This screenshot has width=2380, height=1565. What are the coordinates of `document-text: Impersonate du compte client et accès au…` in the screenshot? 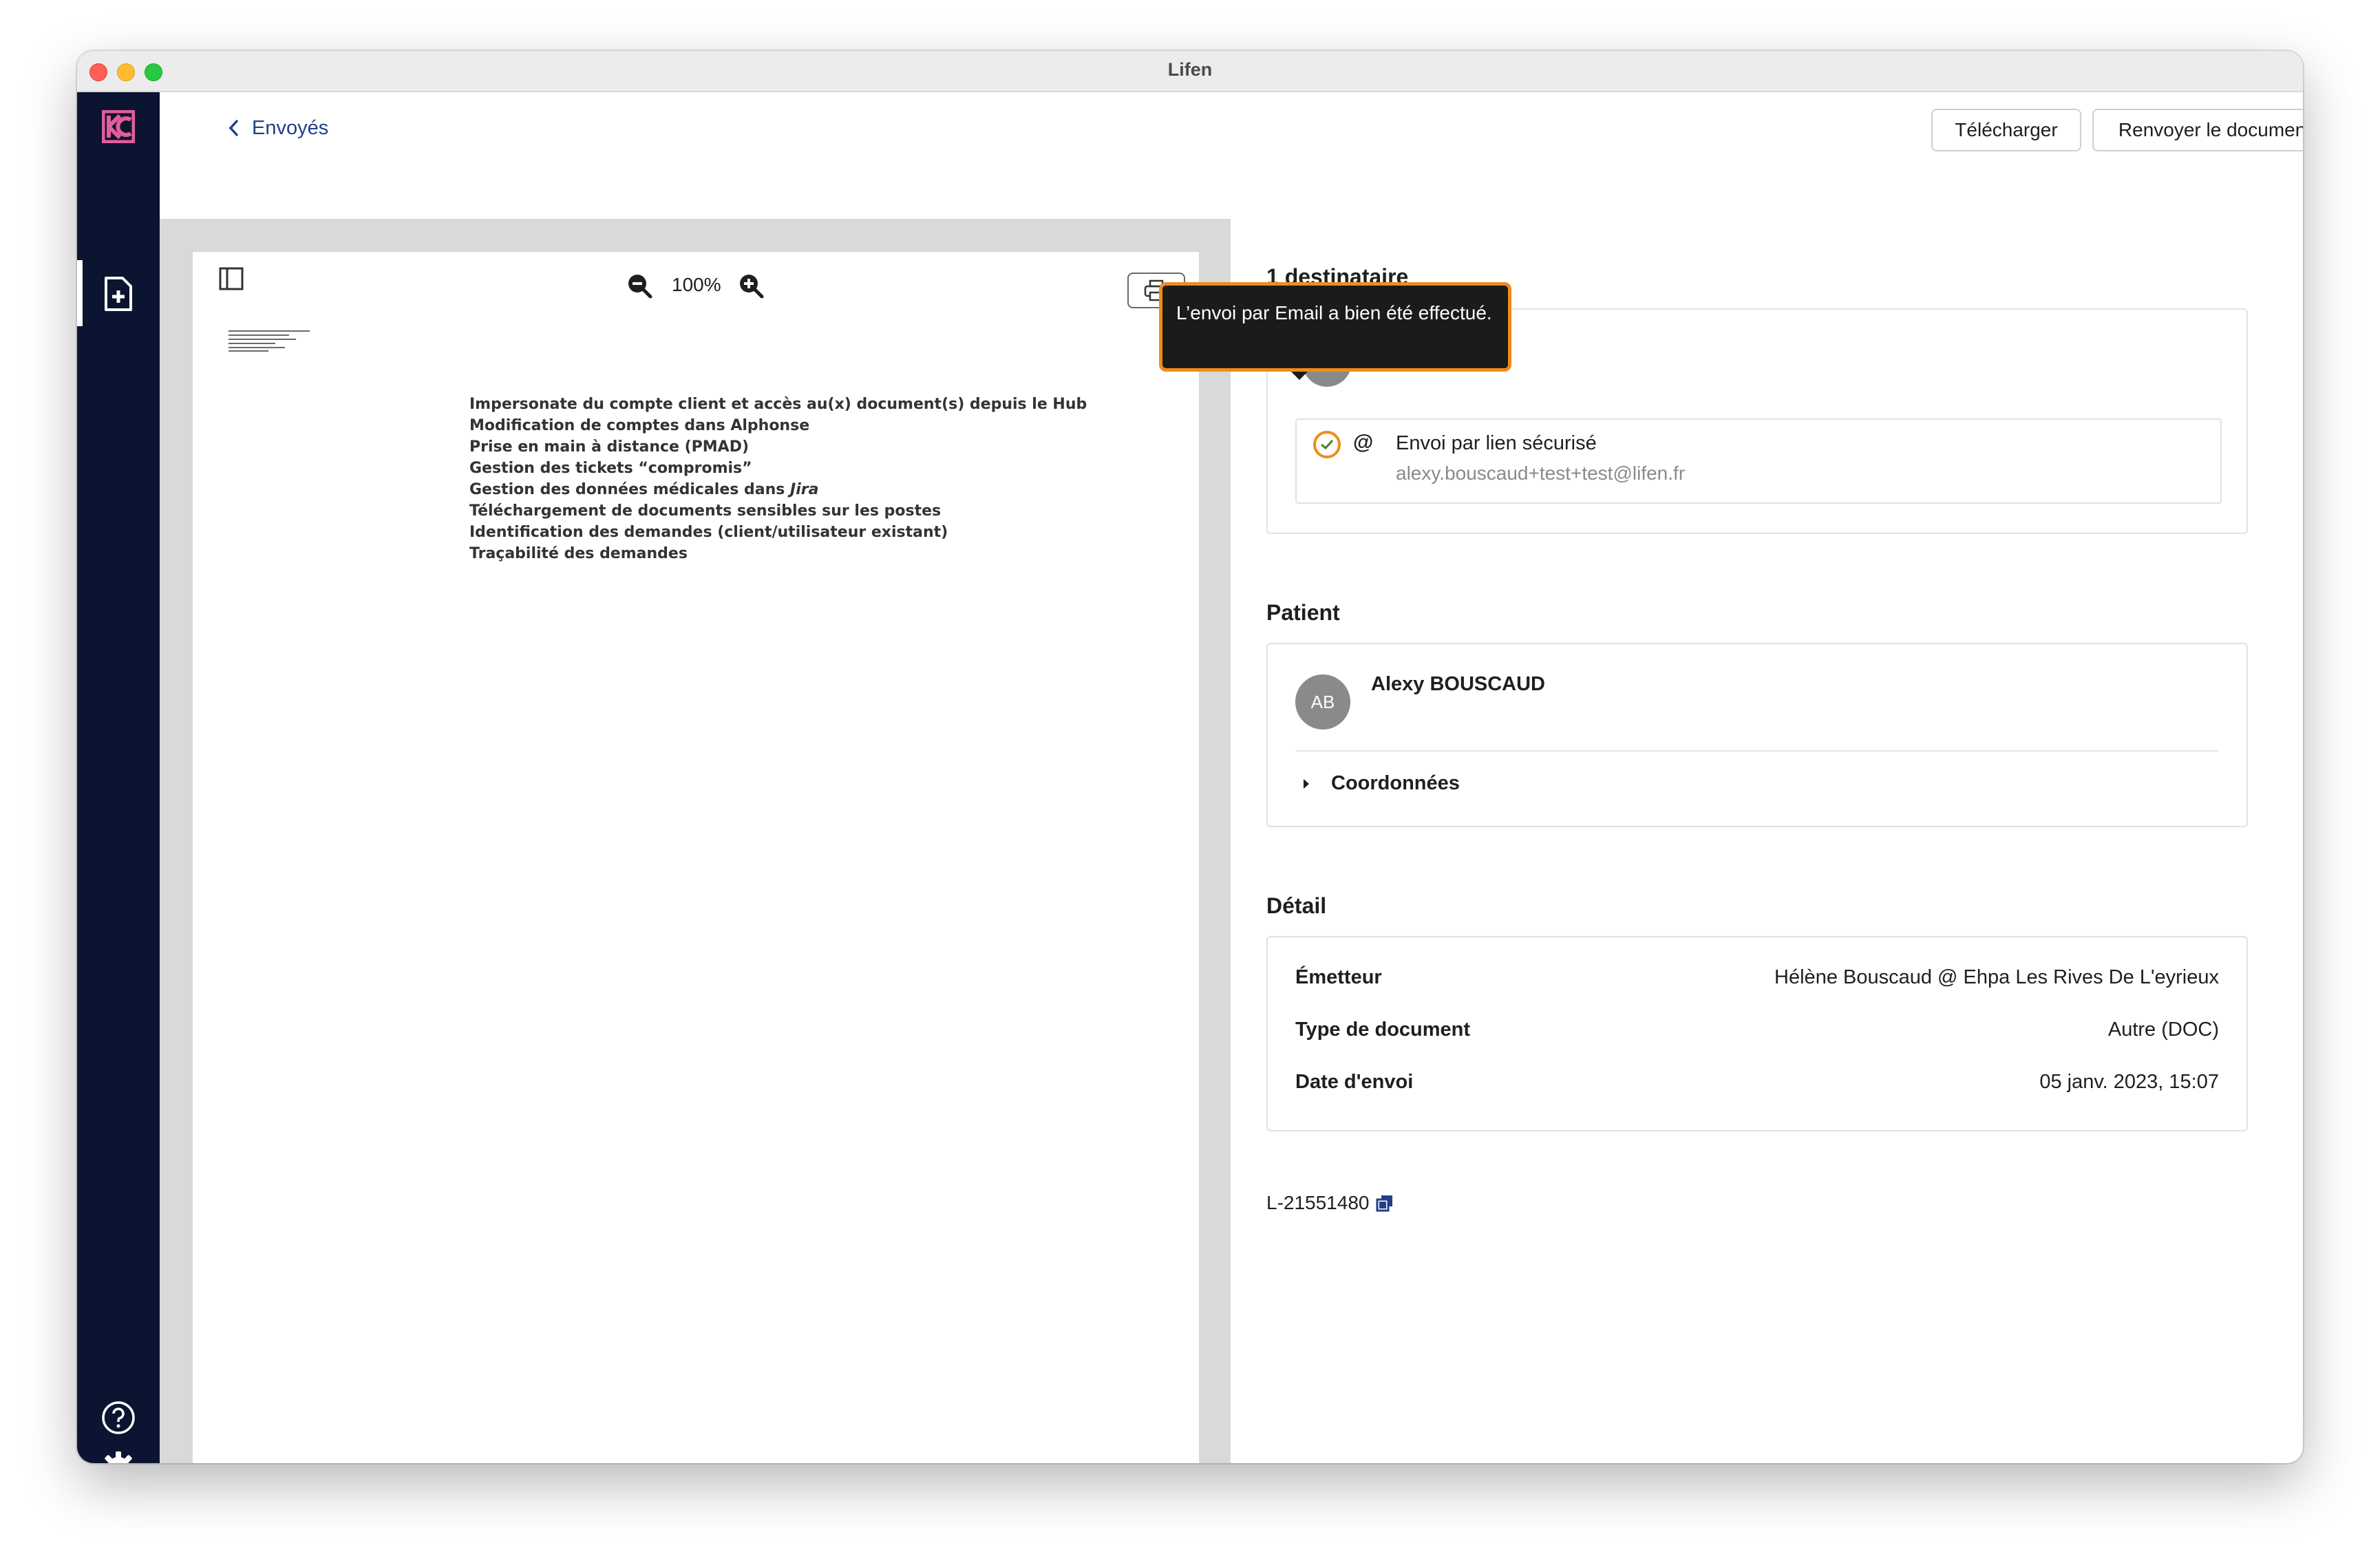 It's located at (778, 479).